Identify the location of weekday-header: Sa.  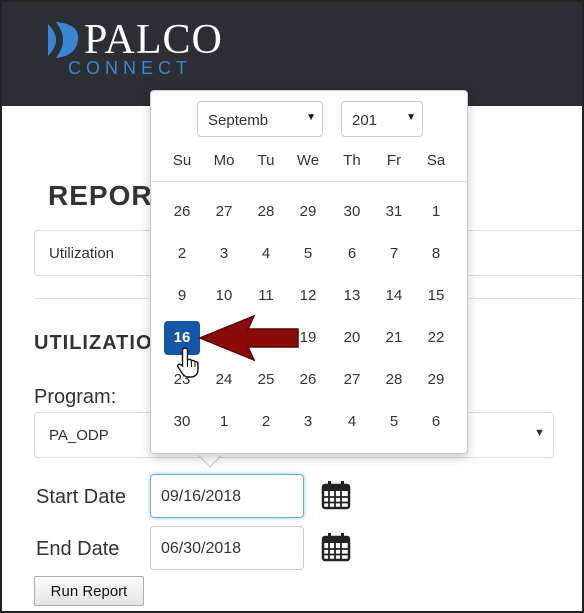
(436, 160).